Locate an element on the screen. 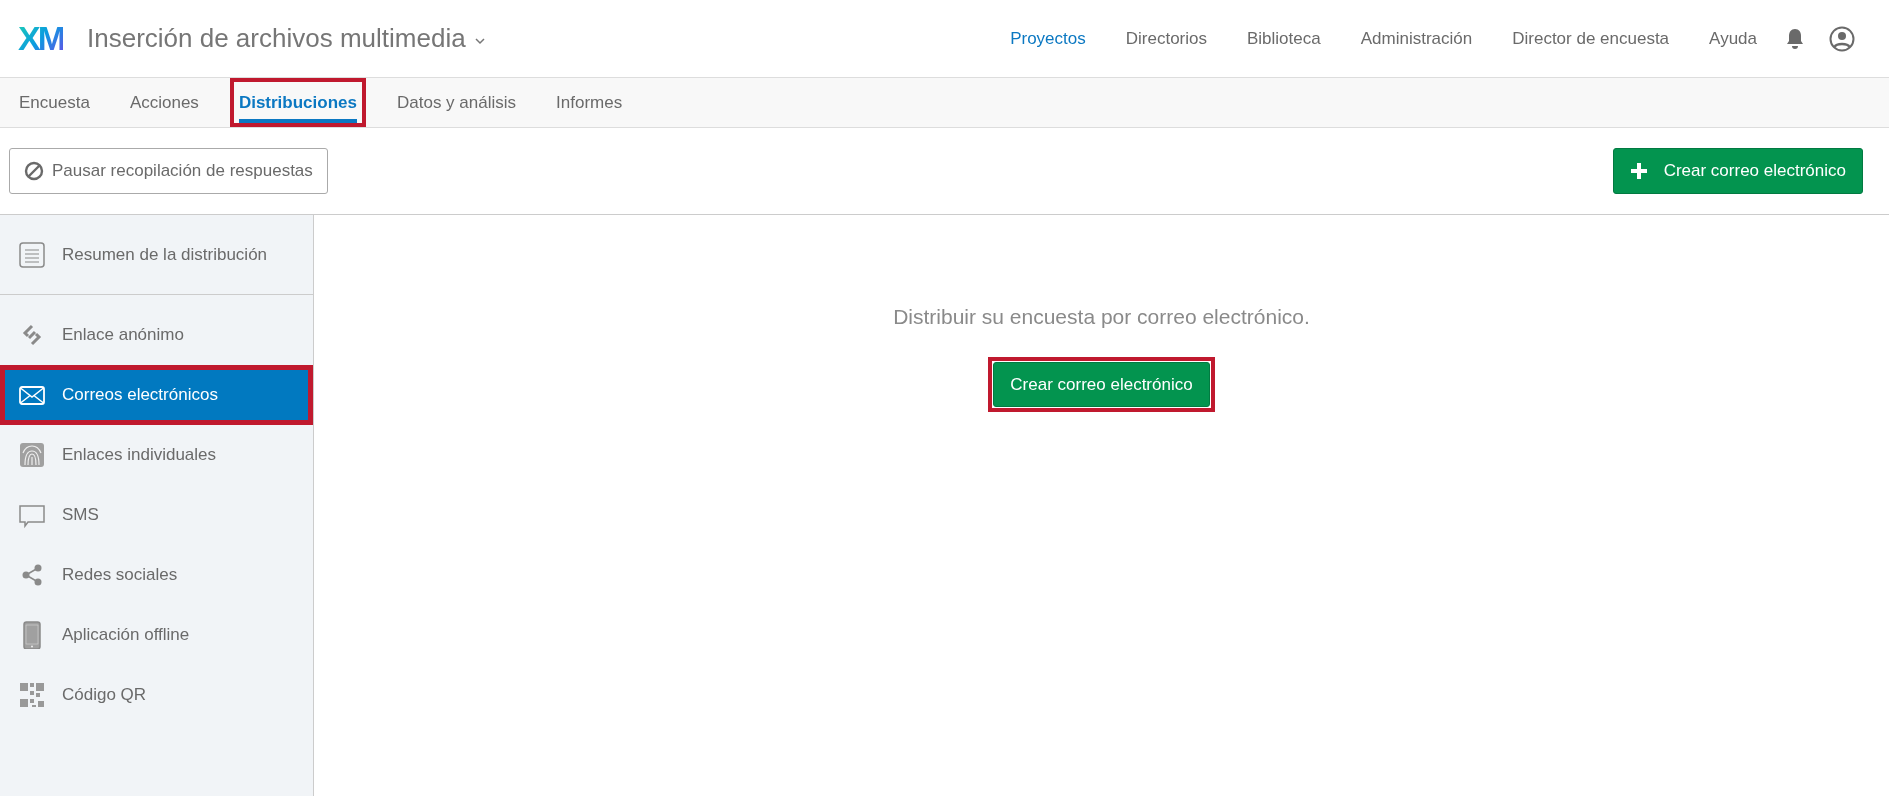  tab: Encuesta is located at coordinates (54, 102).